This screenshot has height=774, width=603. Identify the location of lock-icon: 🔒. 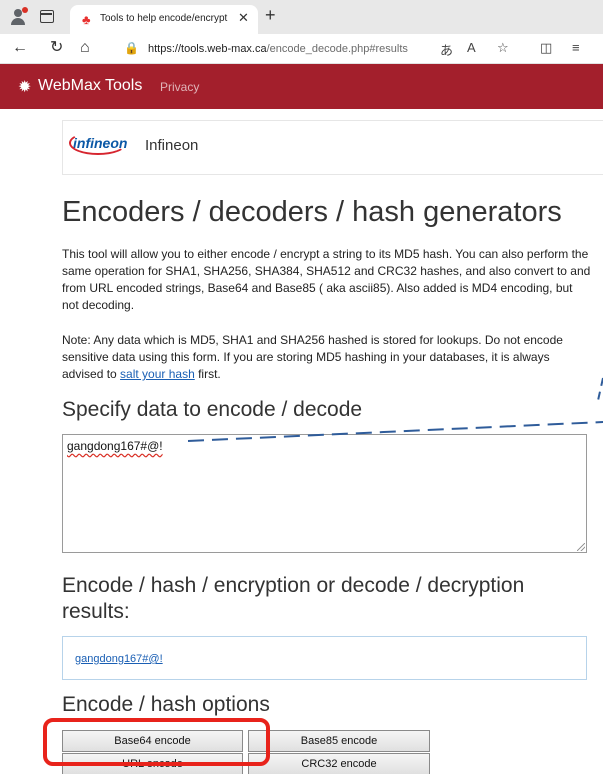
(131, 48).